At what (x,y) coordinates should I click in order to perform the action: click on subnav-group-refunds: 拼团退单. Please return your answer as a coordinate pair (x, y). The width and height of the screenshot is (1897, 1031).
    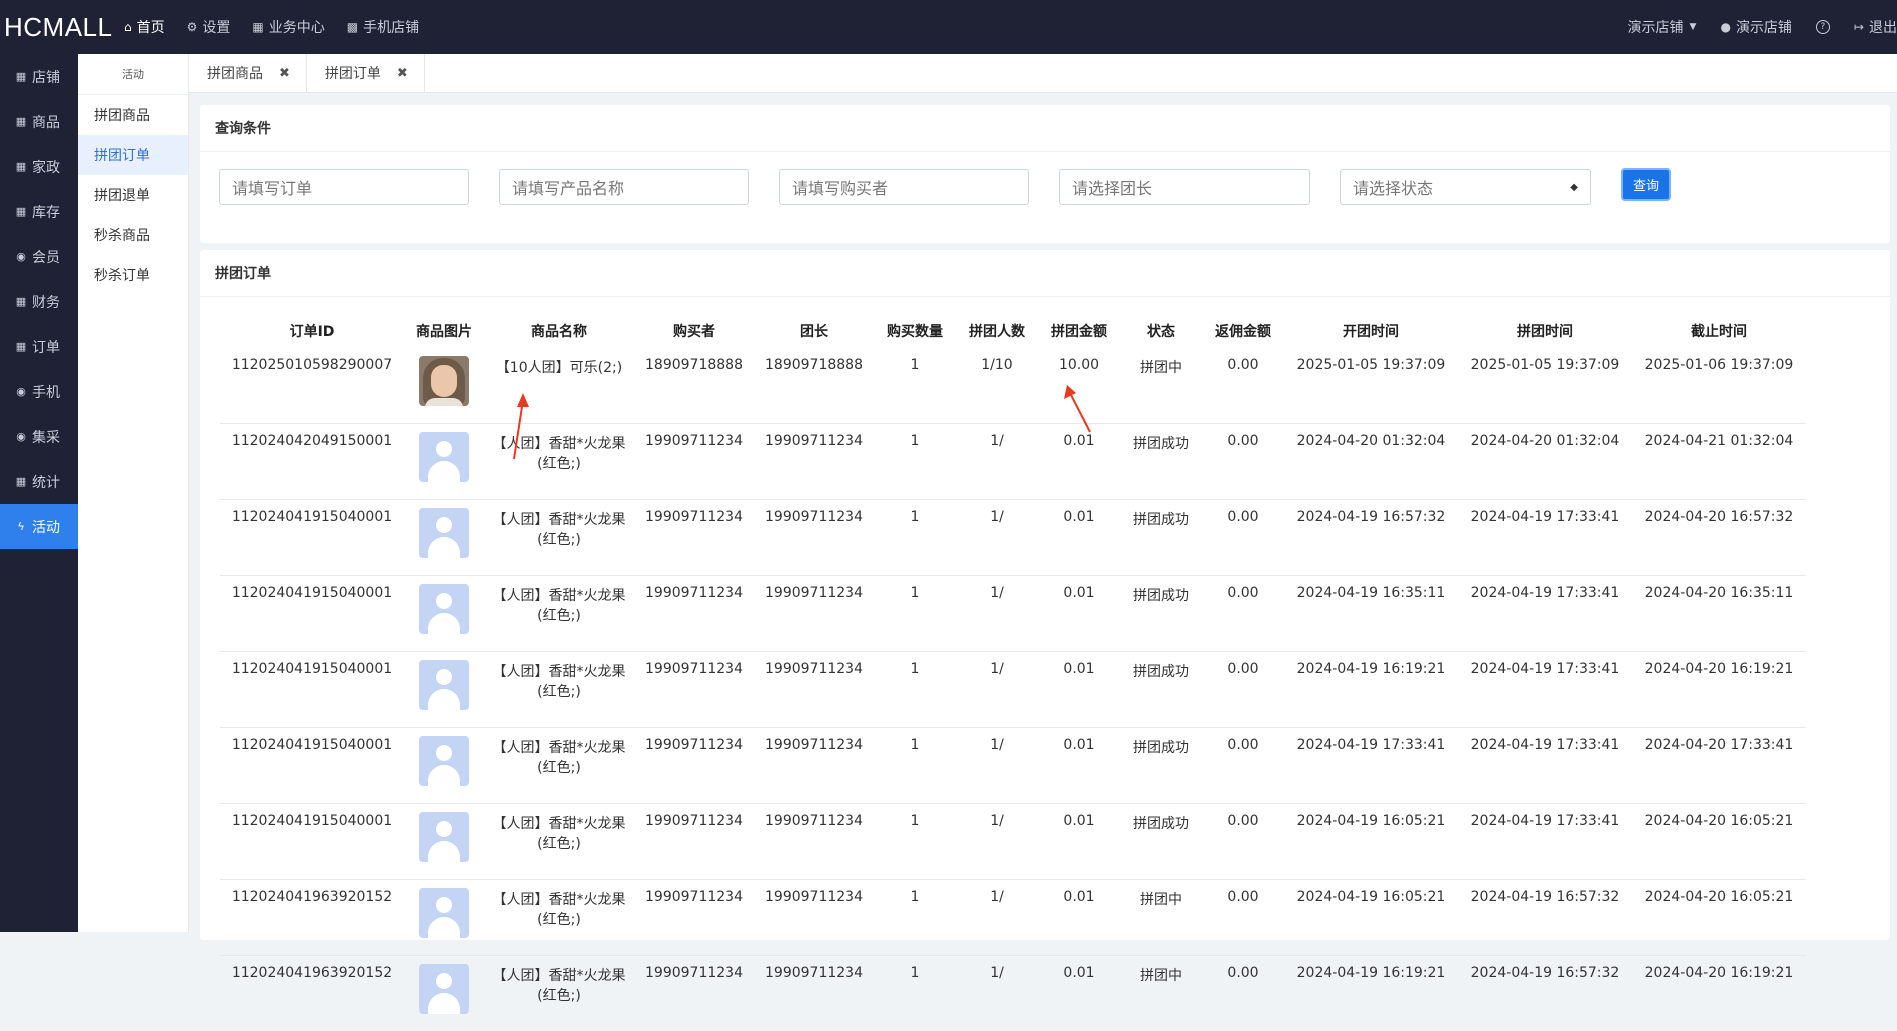
    Looking at the image, I should click on (133, 195).